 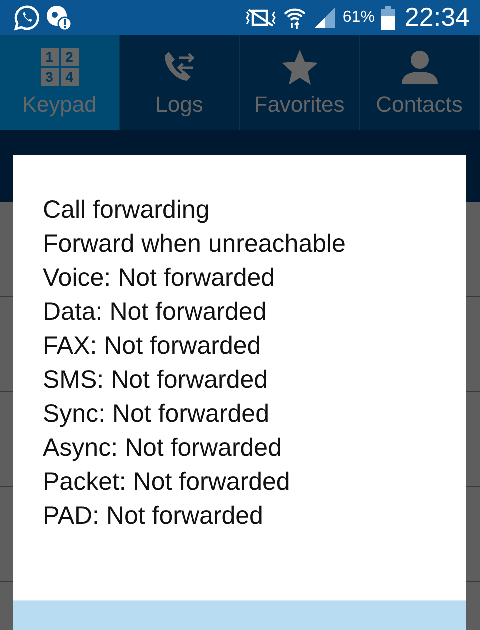 I want to click on dialog-text-line: Sync: Not forwarded, so click(x=156, y=414).